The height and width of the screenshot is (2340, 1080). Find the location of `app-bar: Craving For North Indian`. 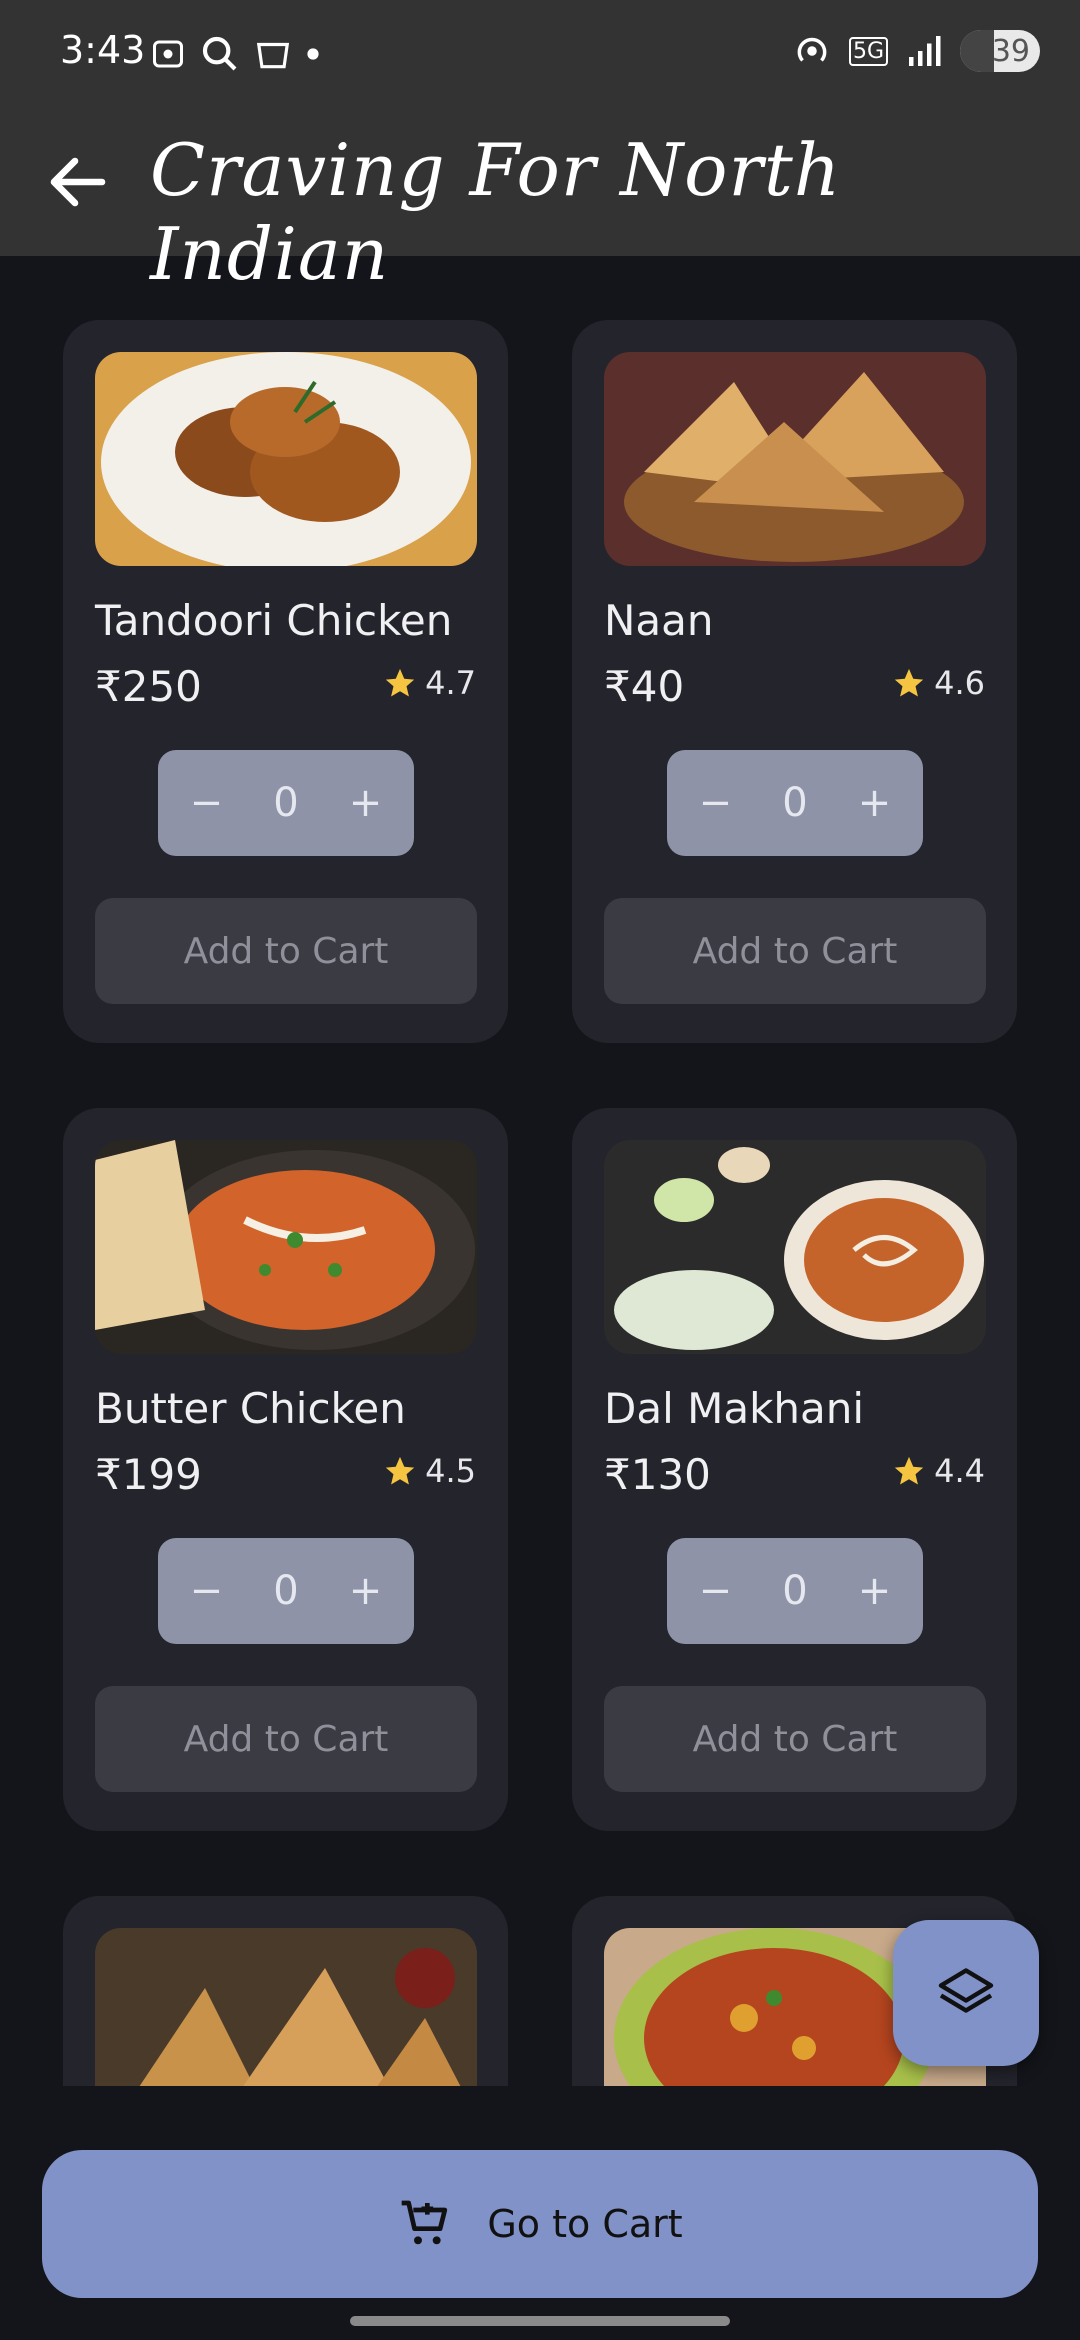

app-bar: Craving For North Indian is located at coordinates (540, 203).